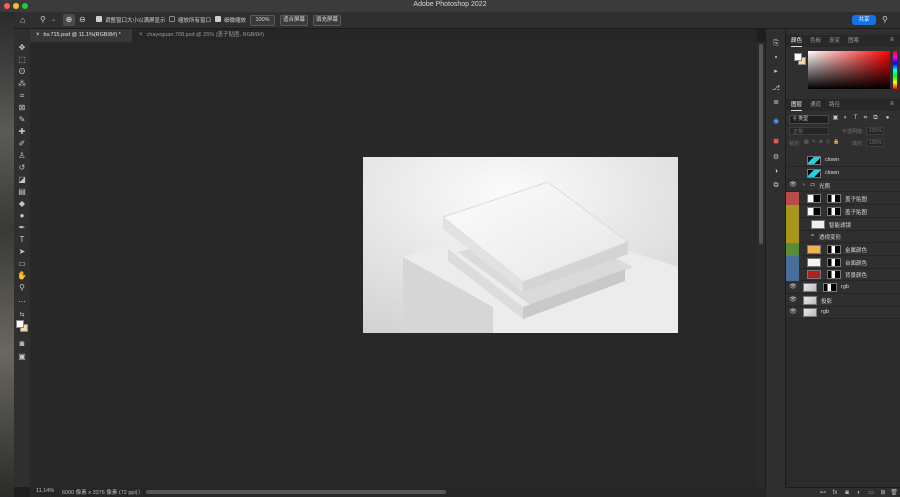  What do you see at coordinates (856, 275) in the screenshot?
I see `layer-name: 背景颜色` at bounding box center [856, 275].